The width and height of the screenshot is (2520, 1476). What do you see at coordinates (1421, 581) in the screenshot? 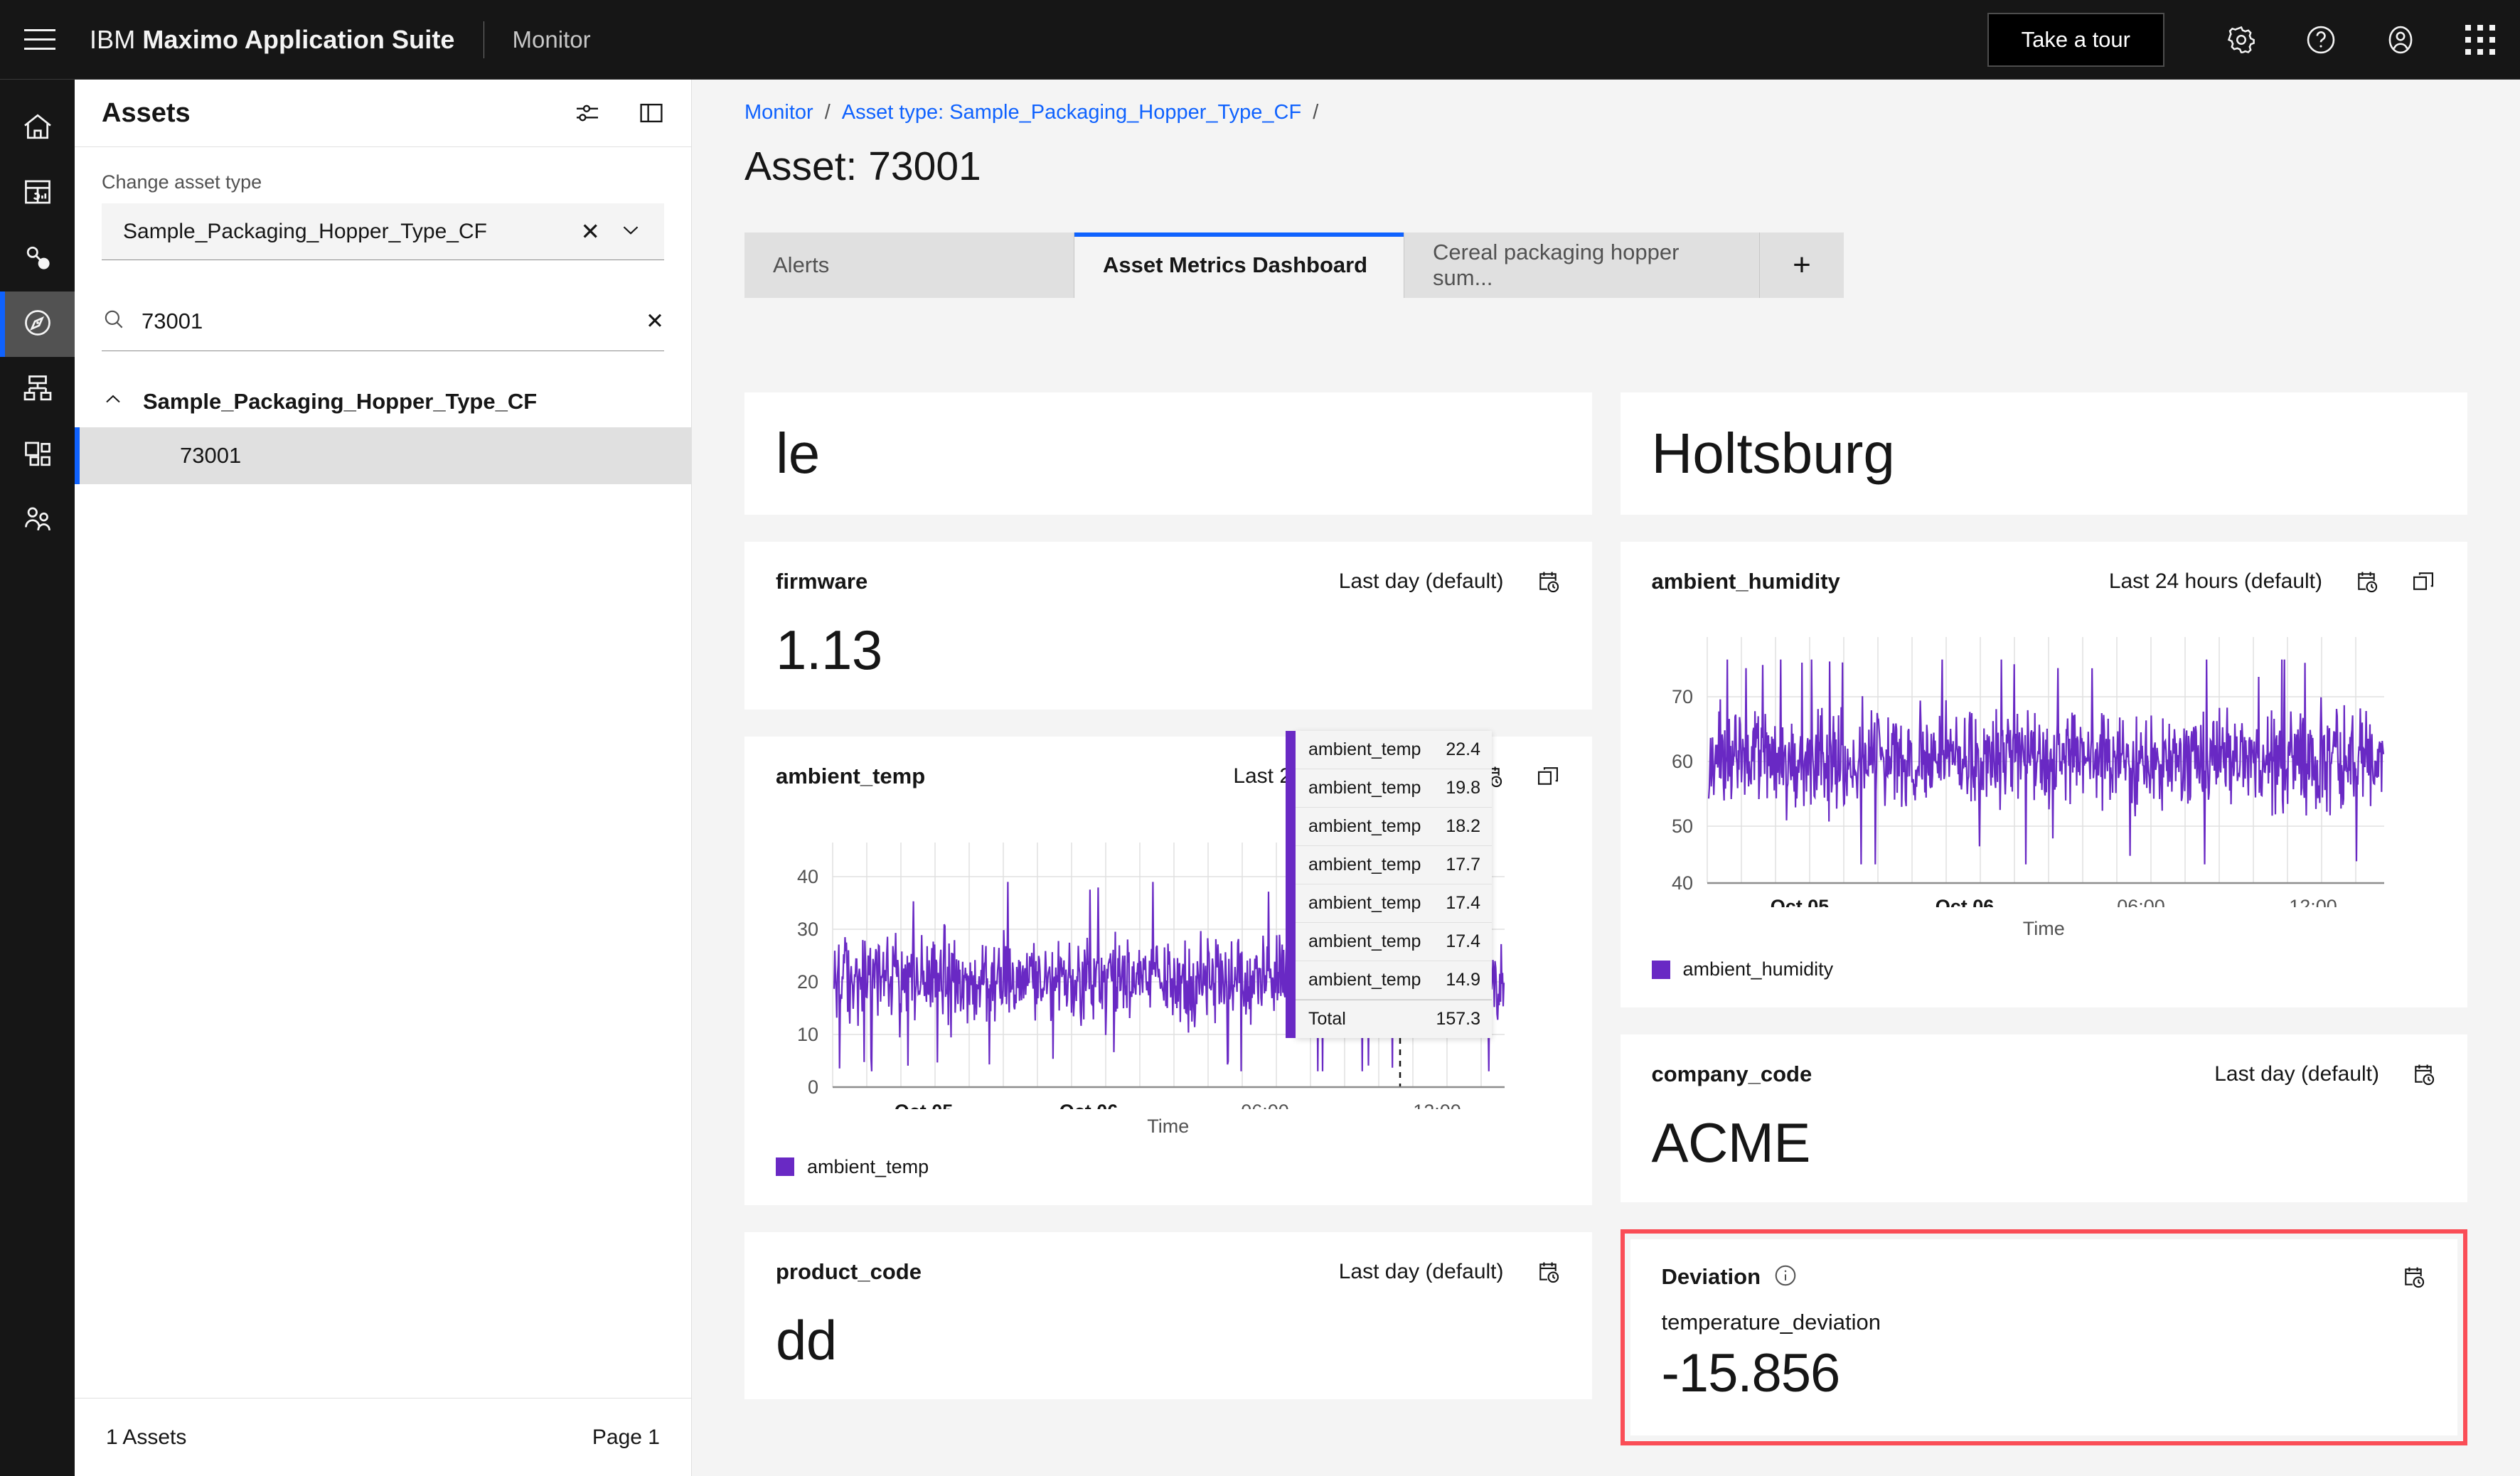
I see `card-firmware-range: Last day (default)` at bounding box center [1421, 581].